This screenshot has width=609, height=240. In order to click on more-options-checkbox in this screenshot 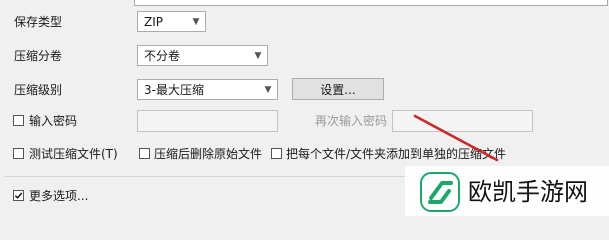, I will do `click(18, 195)`.